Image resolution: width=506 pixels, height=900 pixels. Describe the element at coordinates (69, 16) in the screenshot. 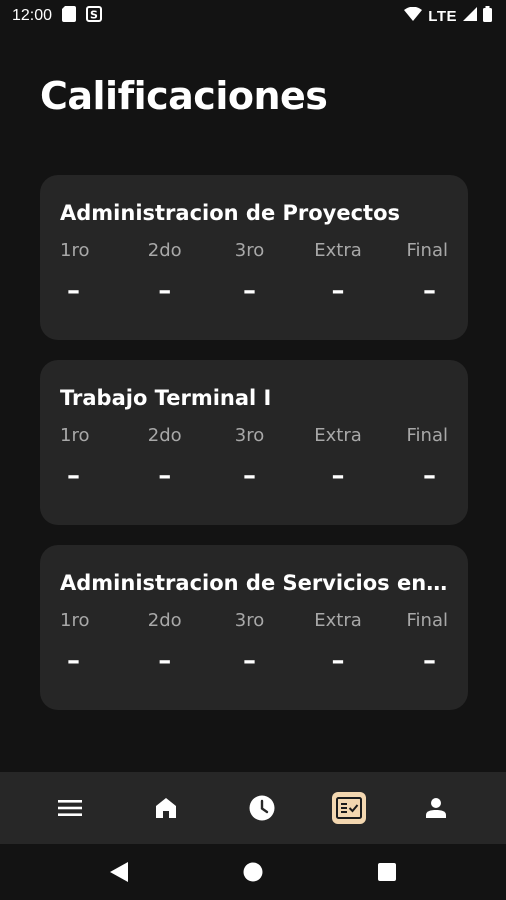

I see `sd-card-icon` at that location.